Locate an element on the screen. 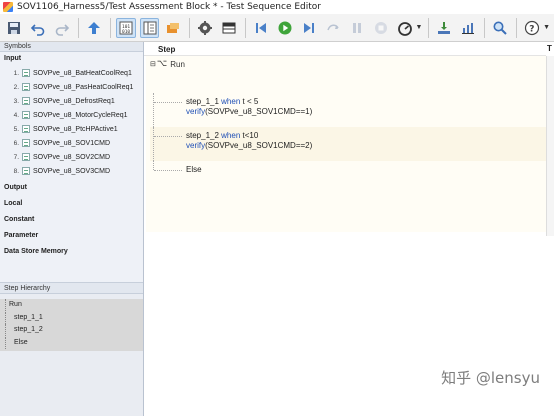 The height and width of the screenshot is (416, 554). stop-button is located at coordinates (381, 28).